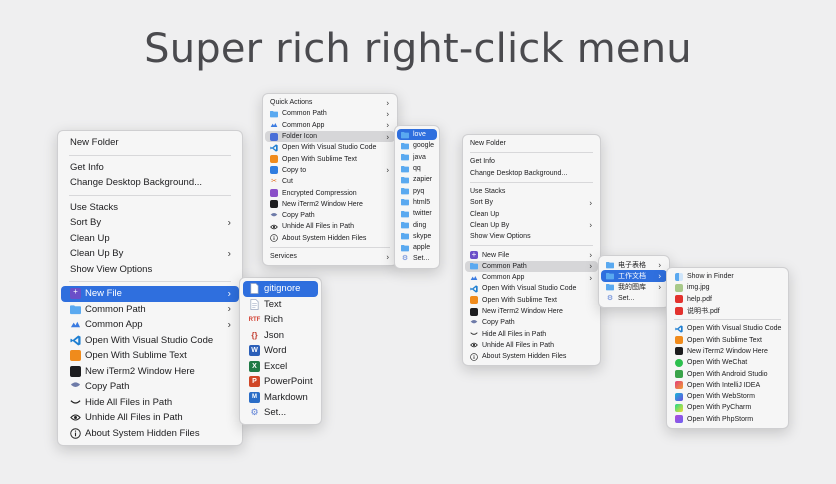 The height and width of the screenshot is (484, 836). Describe the element at coordinates (531, 202) in the screenshot. I see `menu-c-item-sort-by: Sort By ›` at that location.